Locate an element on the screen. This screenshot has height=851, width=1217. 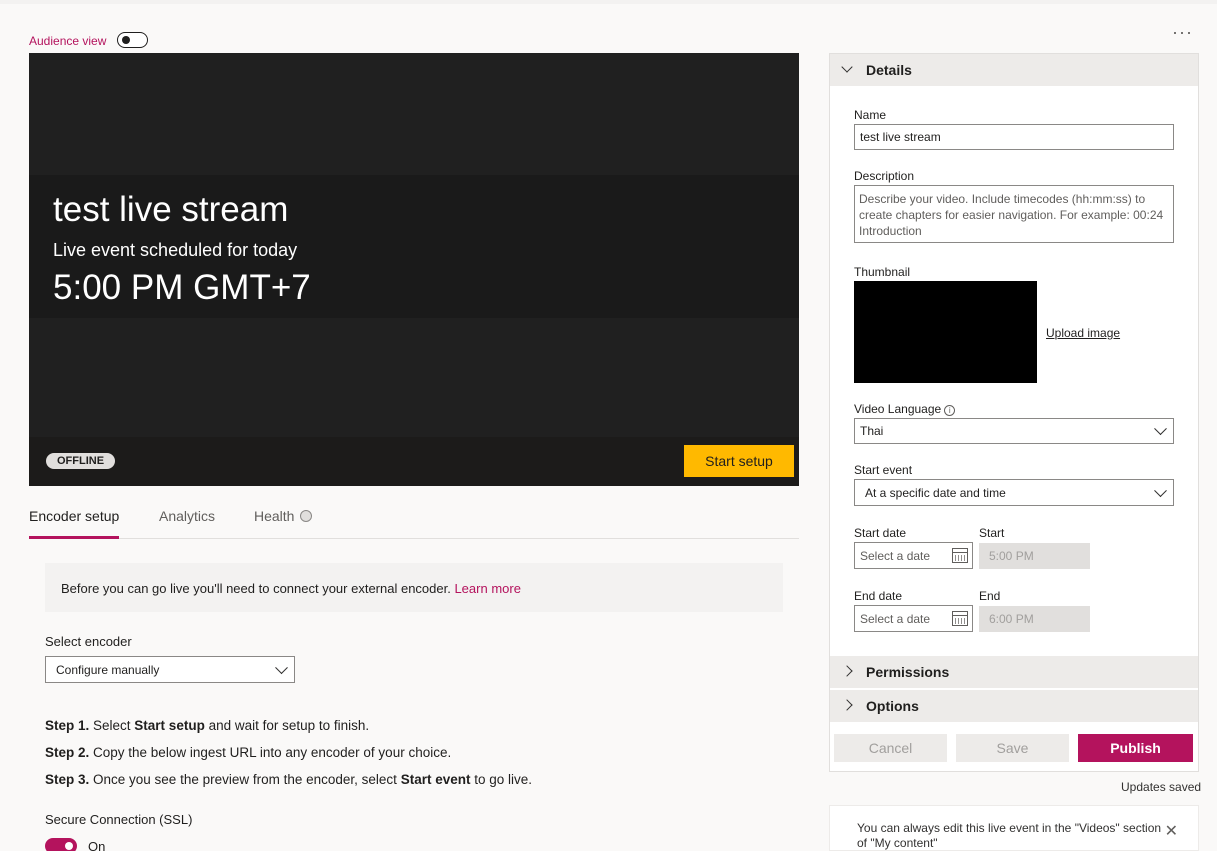
details-section-header: Details is located at coordinates (1014, 70).